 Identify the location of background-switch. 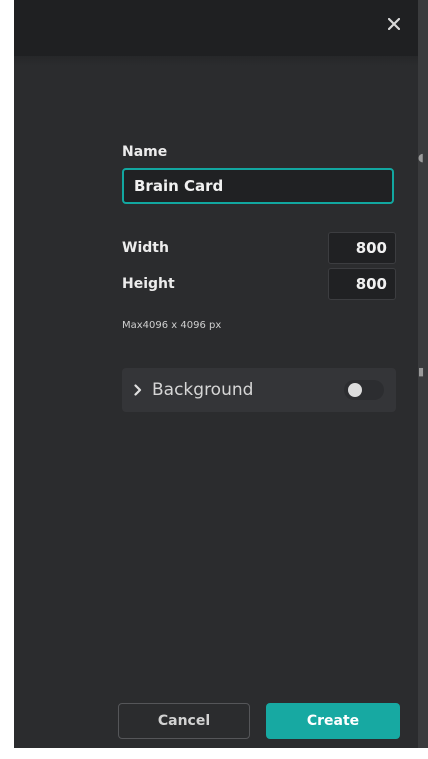
(364, 390).